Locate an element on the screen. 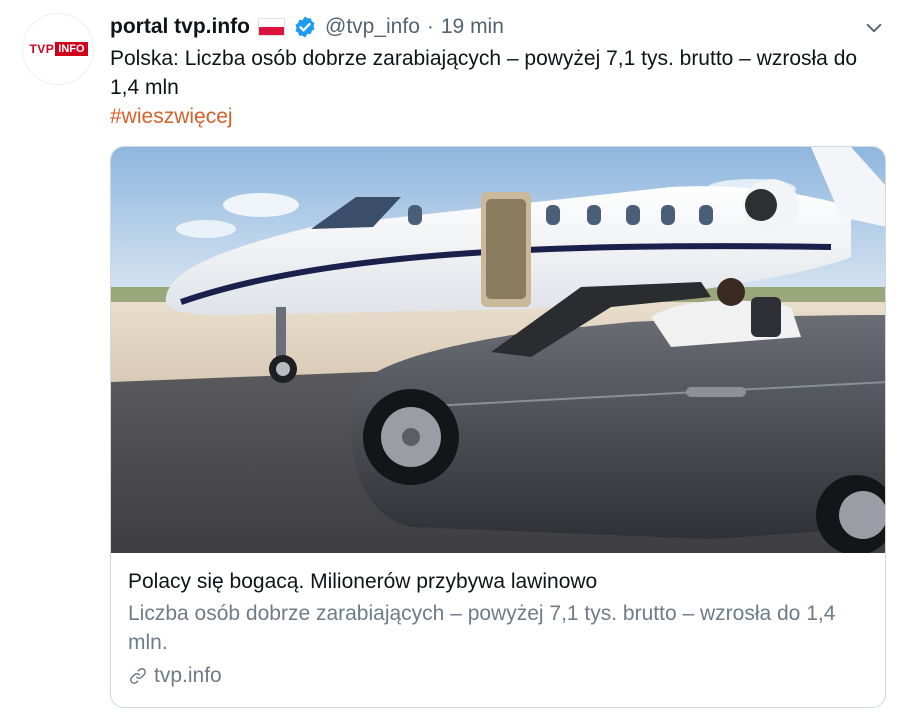 The image size is (900, 718). tweet-timestamp: 19 min is located at coordinates (472, 27).